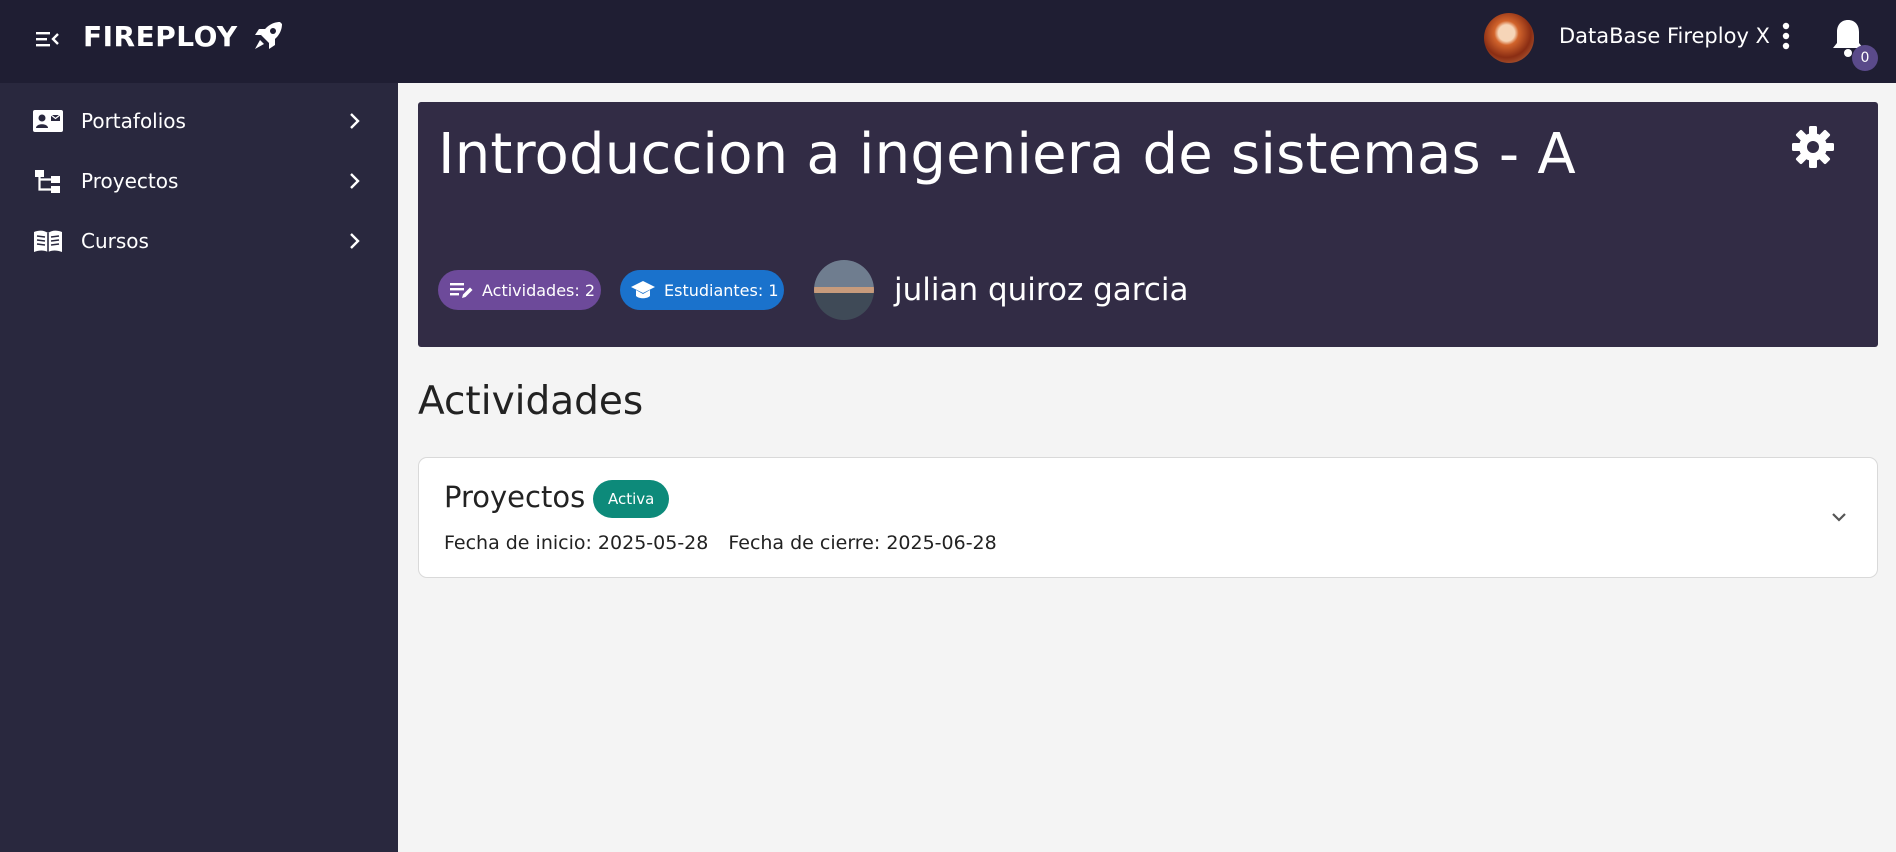 Image resolution: width=1896 pixels, height=852 pixels. What do you see at coordinates (133, 121) in the screenshot?
I see `sidebar-item-label: Portafolios` at bounding box center [133, 121].